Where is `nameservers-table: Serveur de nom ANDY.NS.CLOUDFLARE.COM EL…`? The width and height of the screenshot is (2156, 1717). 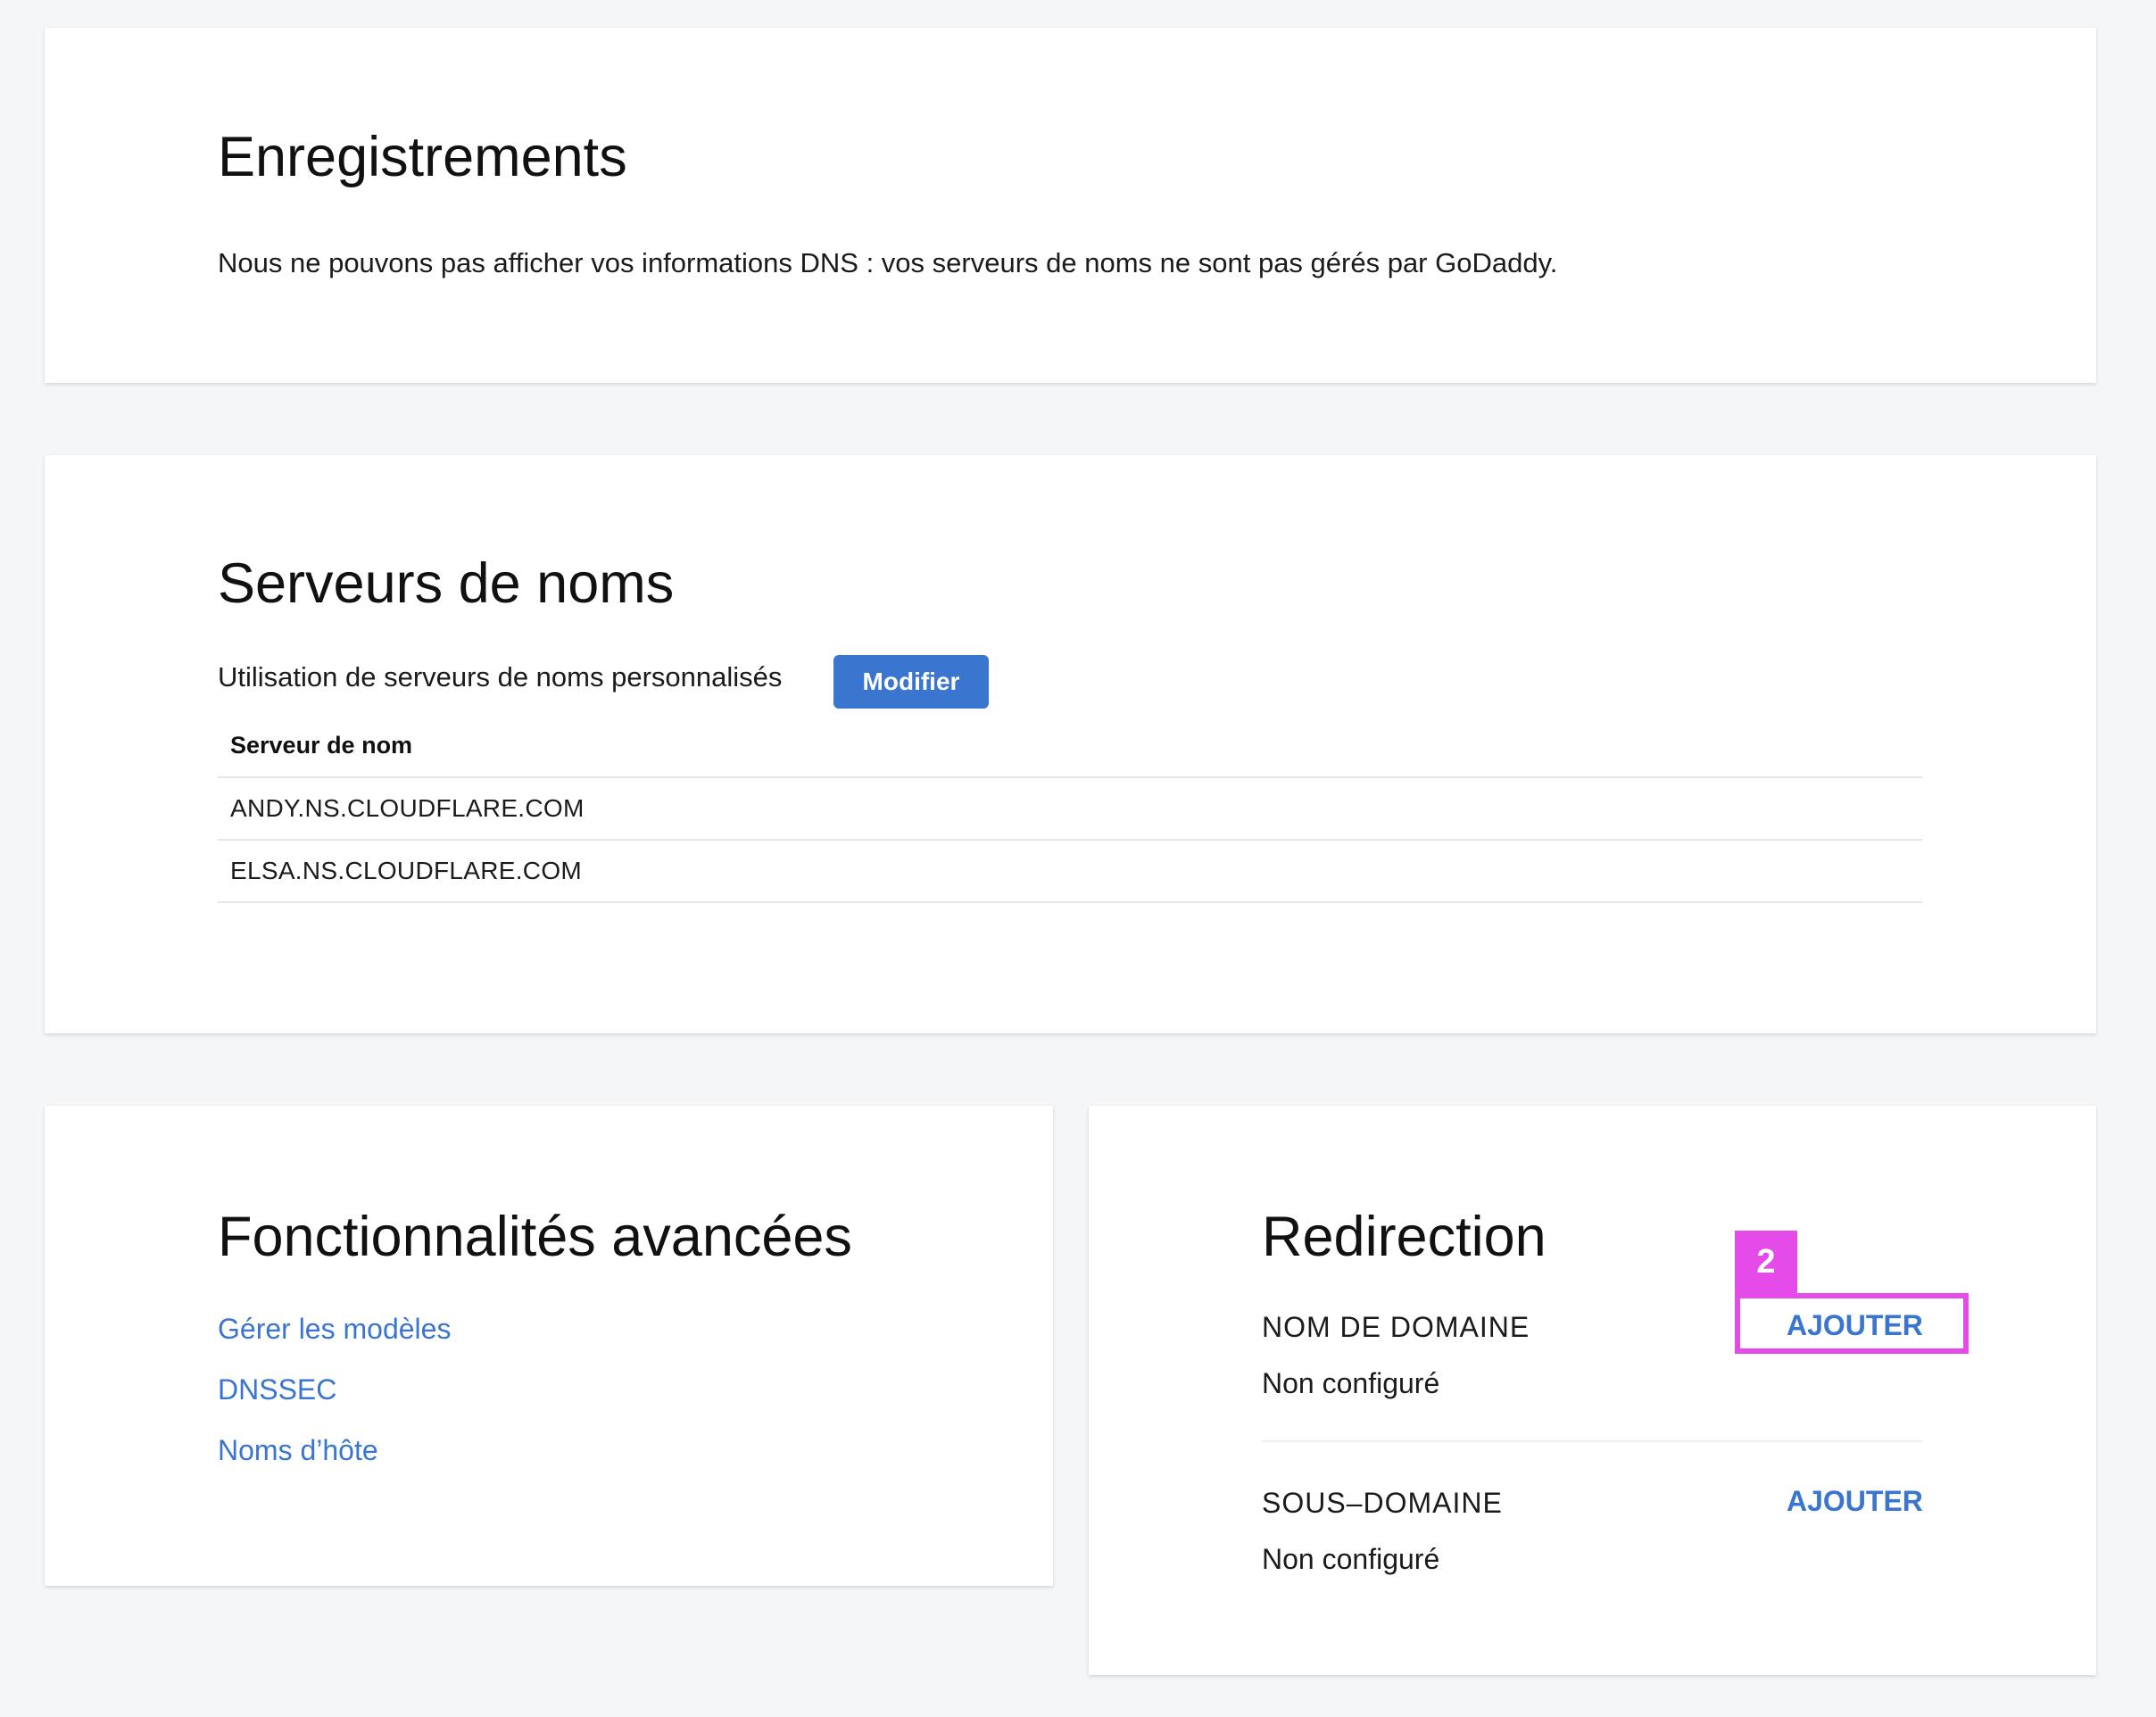 nameservers-table: Serveur de nom ANDY.NS.CLOUDFLARE.COM EL… is located at coordinates (1070, 808).